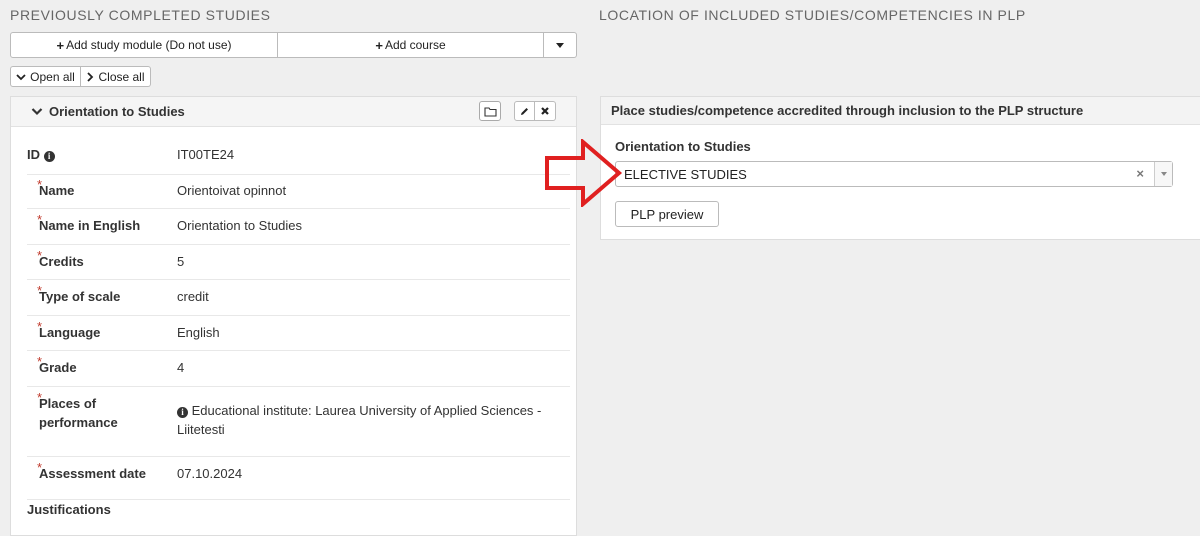  What do you see at coordinates (198, 332) in the screenshot?
I see `field-value-language: English` at bounding box center [198, 332].